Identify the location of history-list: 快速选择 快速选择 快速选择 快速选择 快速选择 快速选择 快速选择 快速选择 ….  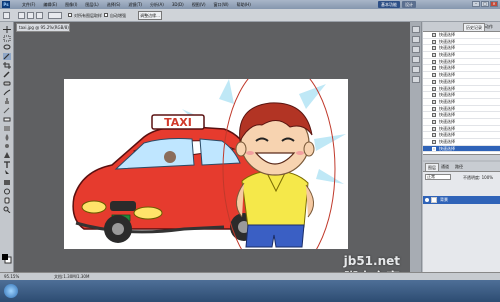
(461, 93).